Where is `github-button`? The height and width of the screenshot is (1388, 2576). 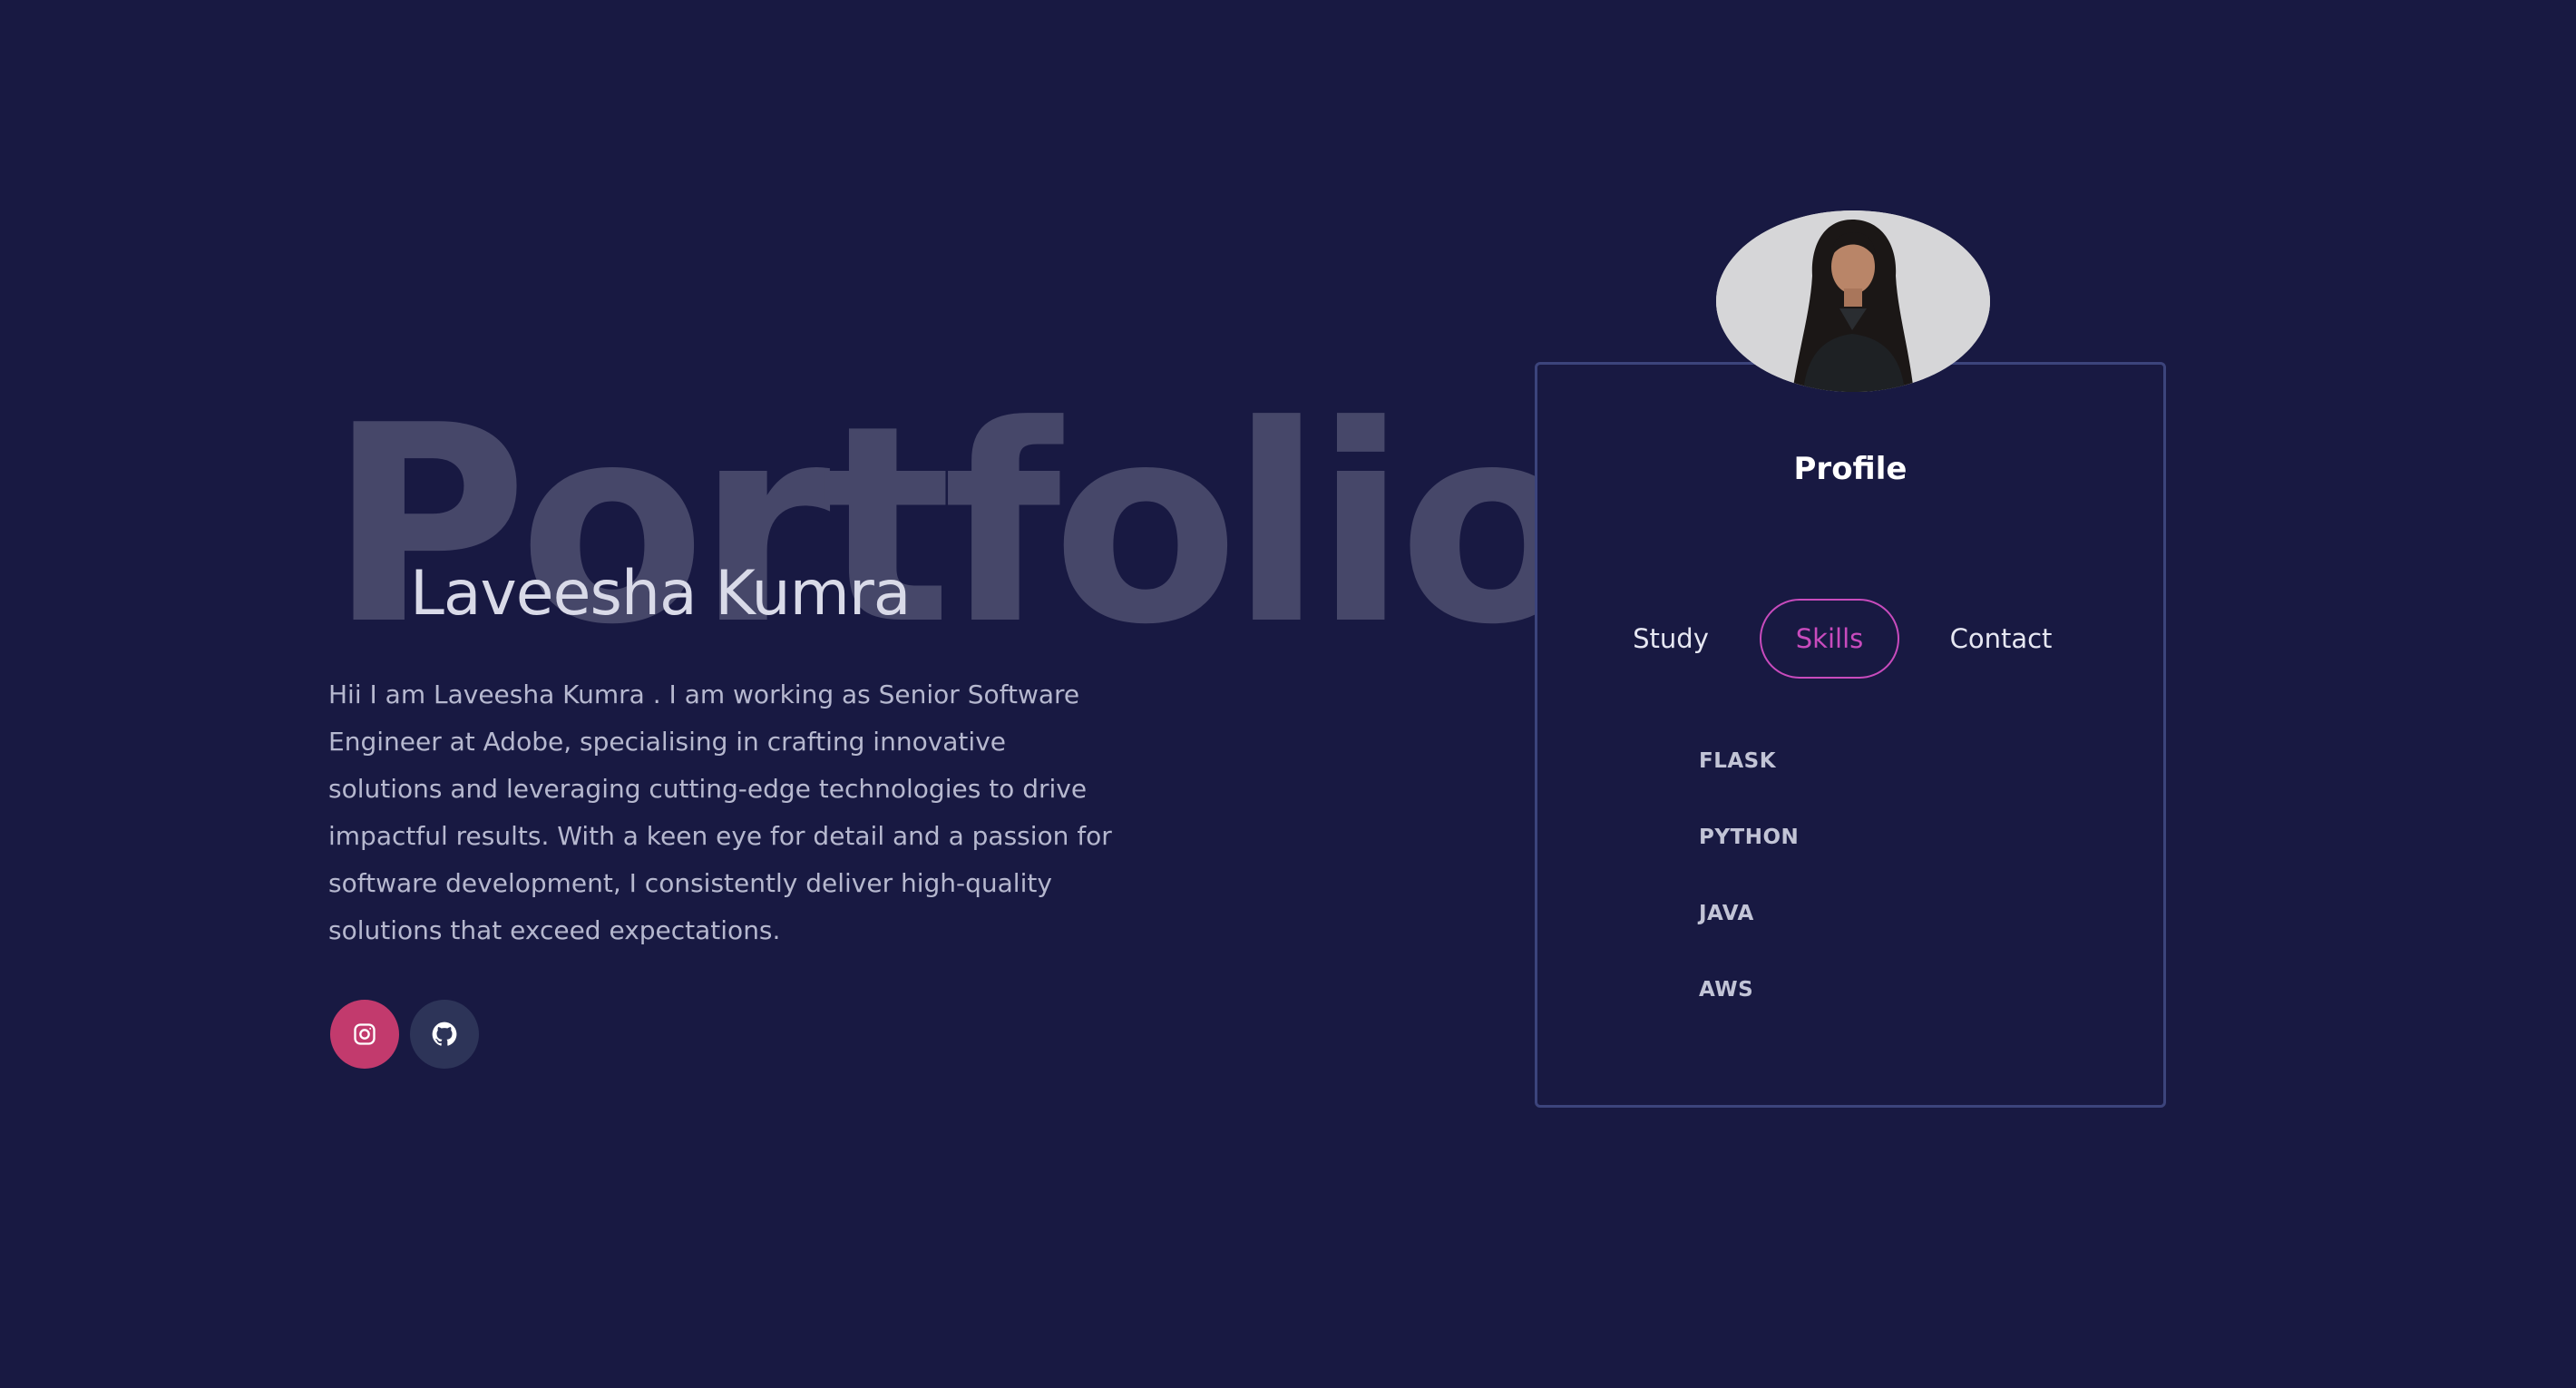 github-button is located at coordinates (444, 1034).